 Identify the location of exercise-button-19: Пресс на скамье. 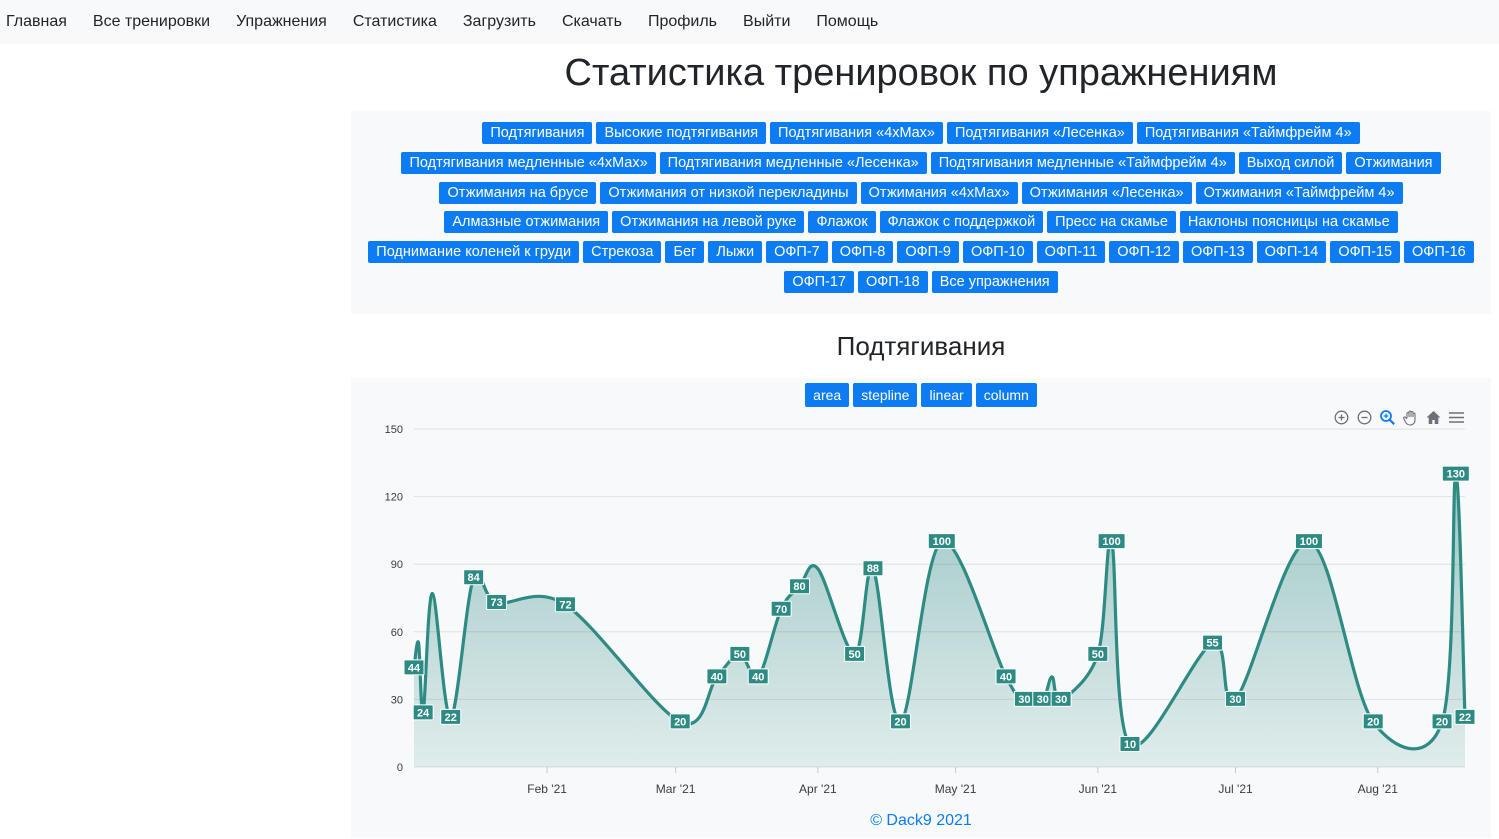
(1111, 222).